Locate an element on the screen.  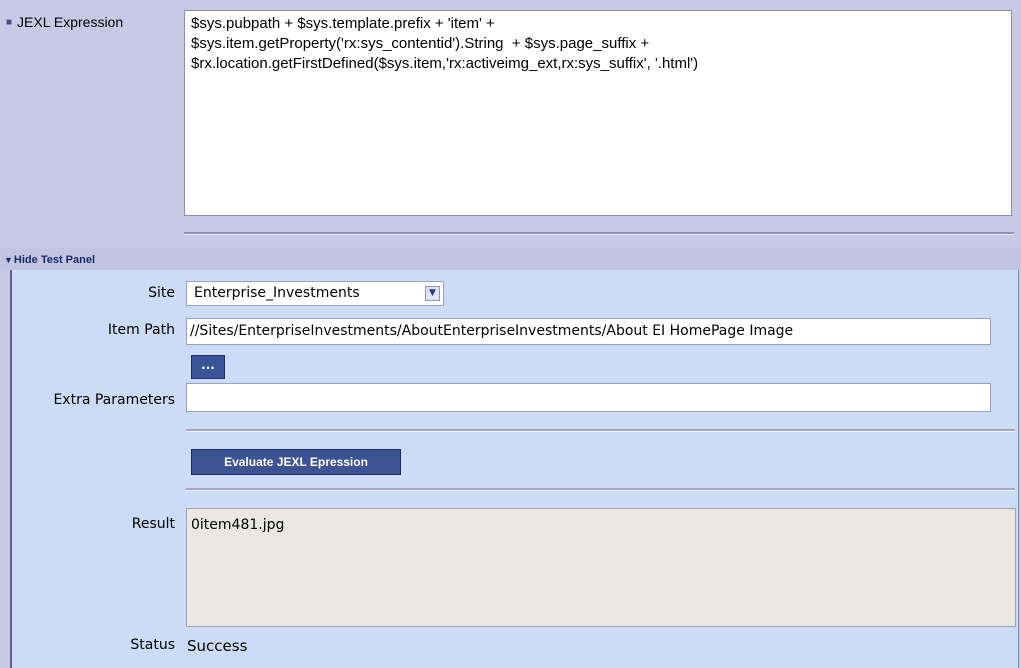
chevron-down-icon: ▼ is located at coordinates (432, 293).